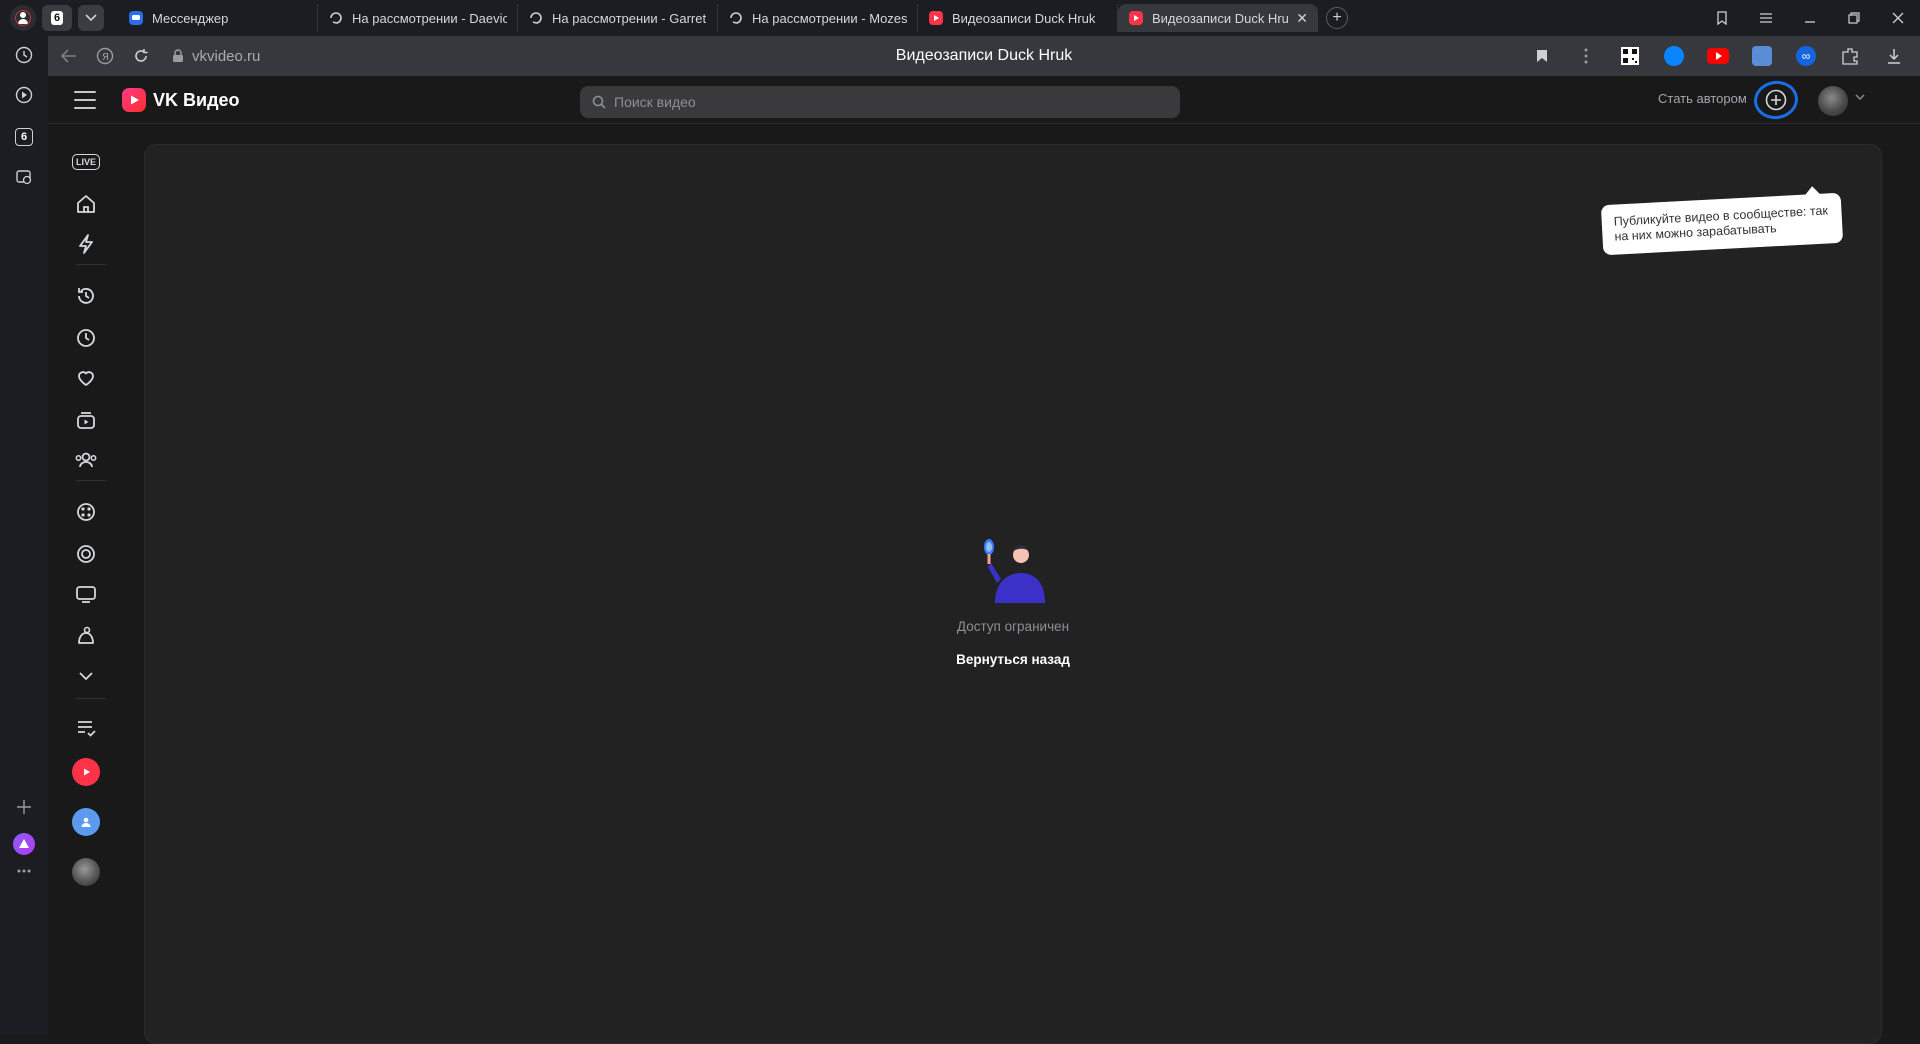 The width and height of the screenshot is (1920, 1044). Describe the element at coordinates (86, 772) in the screenshot. I see `channel-vk-video-icon` at that location.